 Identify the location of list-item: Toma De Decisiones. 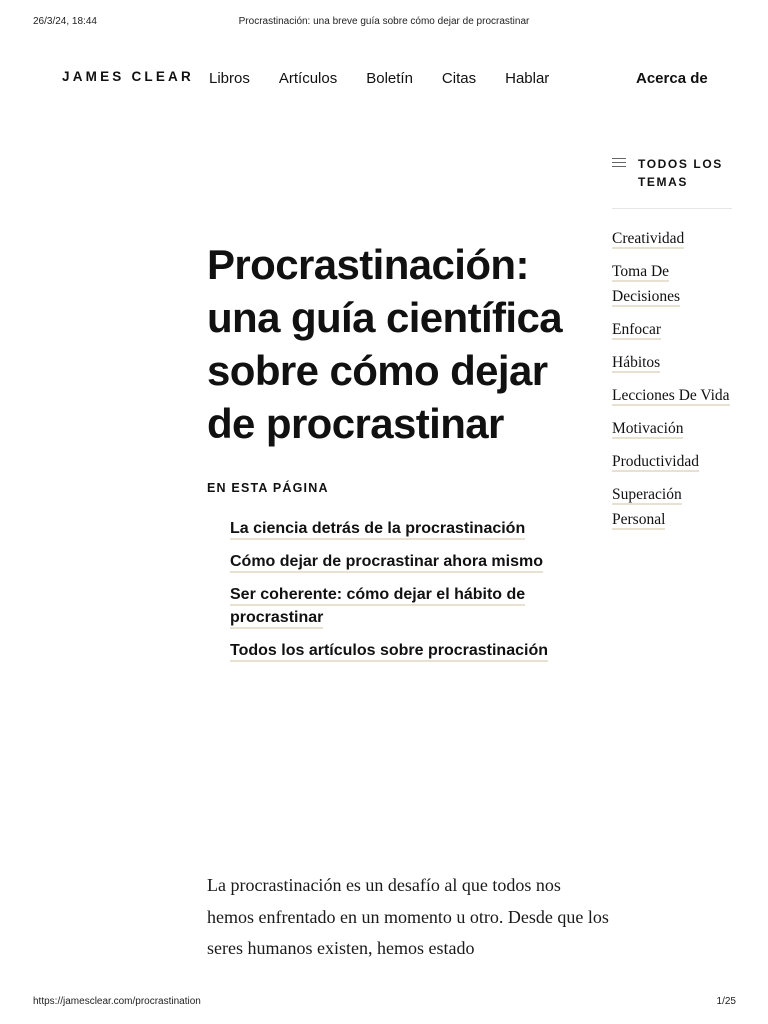
(672, 284).